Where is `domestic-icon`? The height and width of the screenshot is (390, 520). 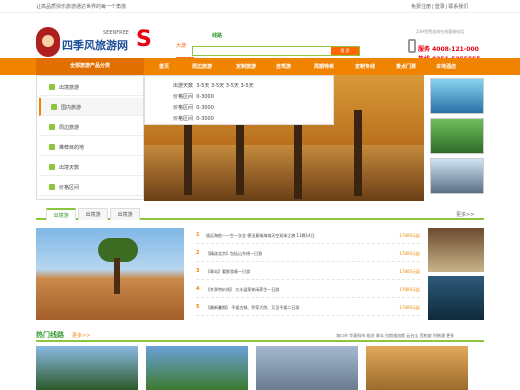
domestic-icon is located at coordinates (54, 107).